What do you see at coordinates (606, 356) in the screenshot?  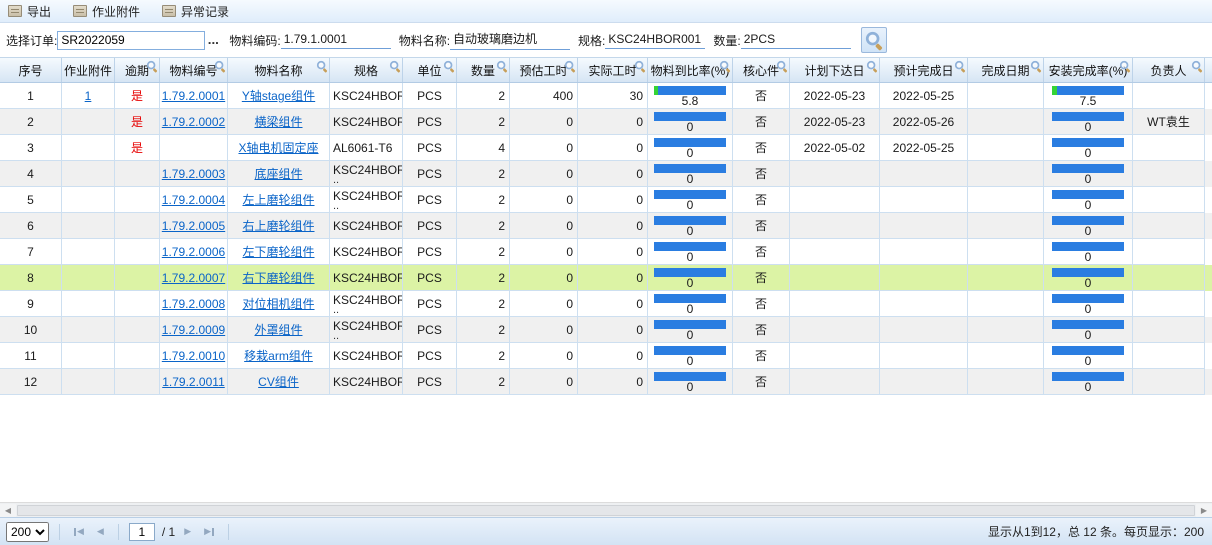 I see `table-row-11: 11 1.79.2.0010 移栽arm组件 KSC24HBOR PCS 2 0 0 0 否 0` at bounding box center [606, 356].